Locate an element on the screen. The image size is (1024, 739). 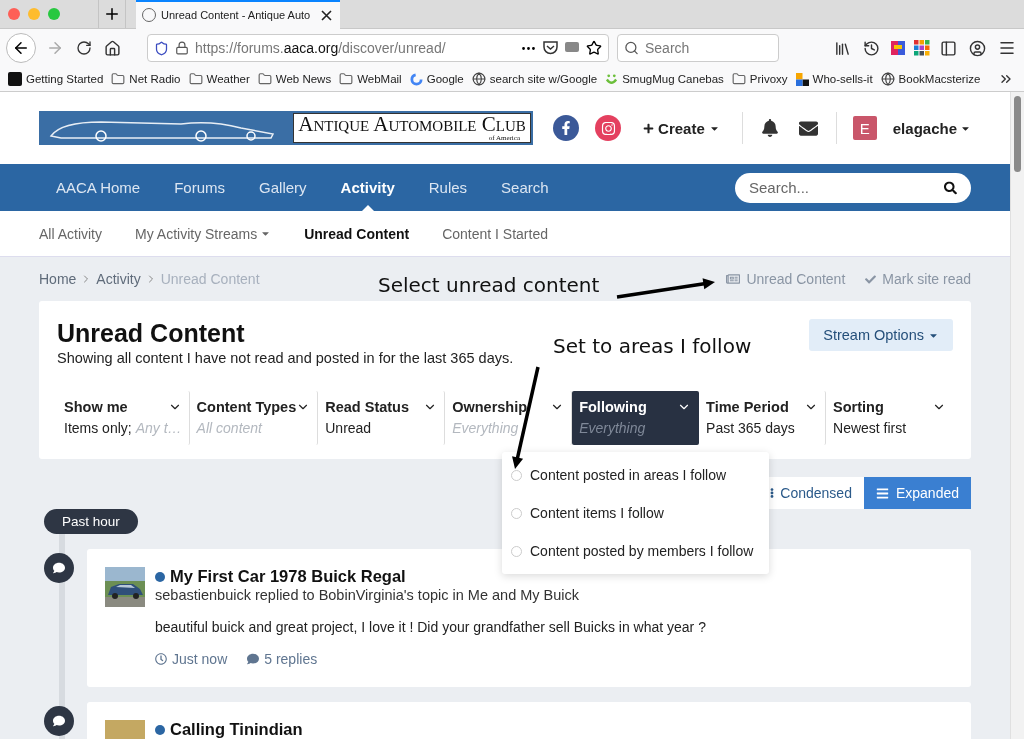
user-avatar: E is located at coordinates (864, 128).